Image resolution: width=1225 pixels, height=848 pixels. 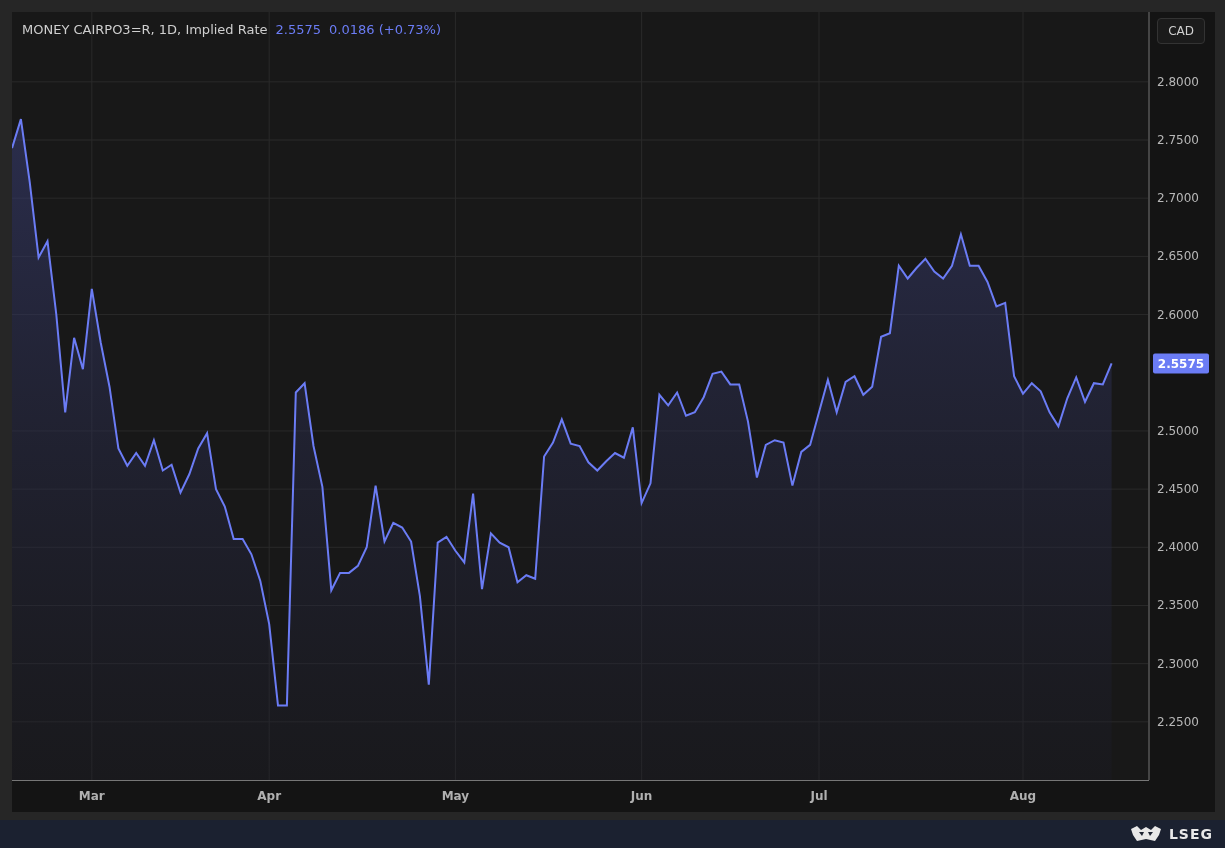 What do you see at coordinates (1190, 834) in the screenshot?
I see `brand-name: LSEG` at bounding box center [1190, 834].